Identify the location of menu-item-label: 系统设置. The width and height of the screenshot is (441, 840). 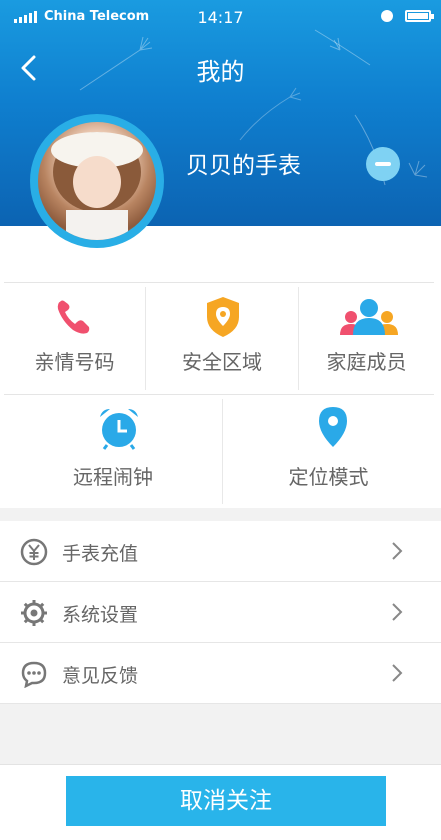
(100, 615).